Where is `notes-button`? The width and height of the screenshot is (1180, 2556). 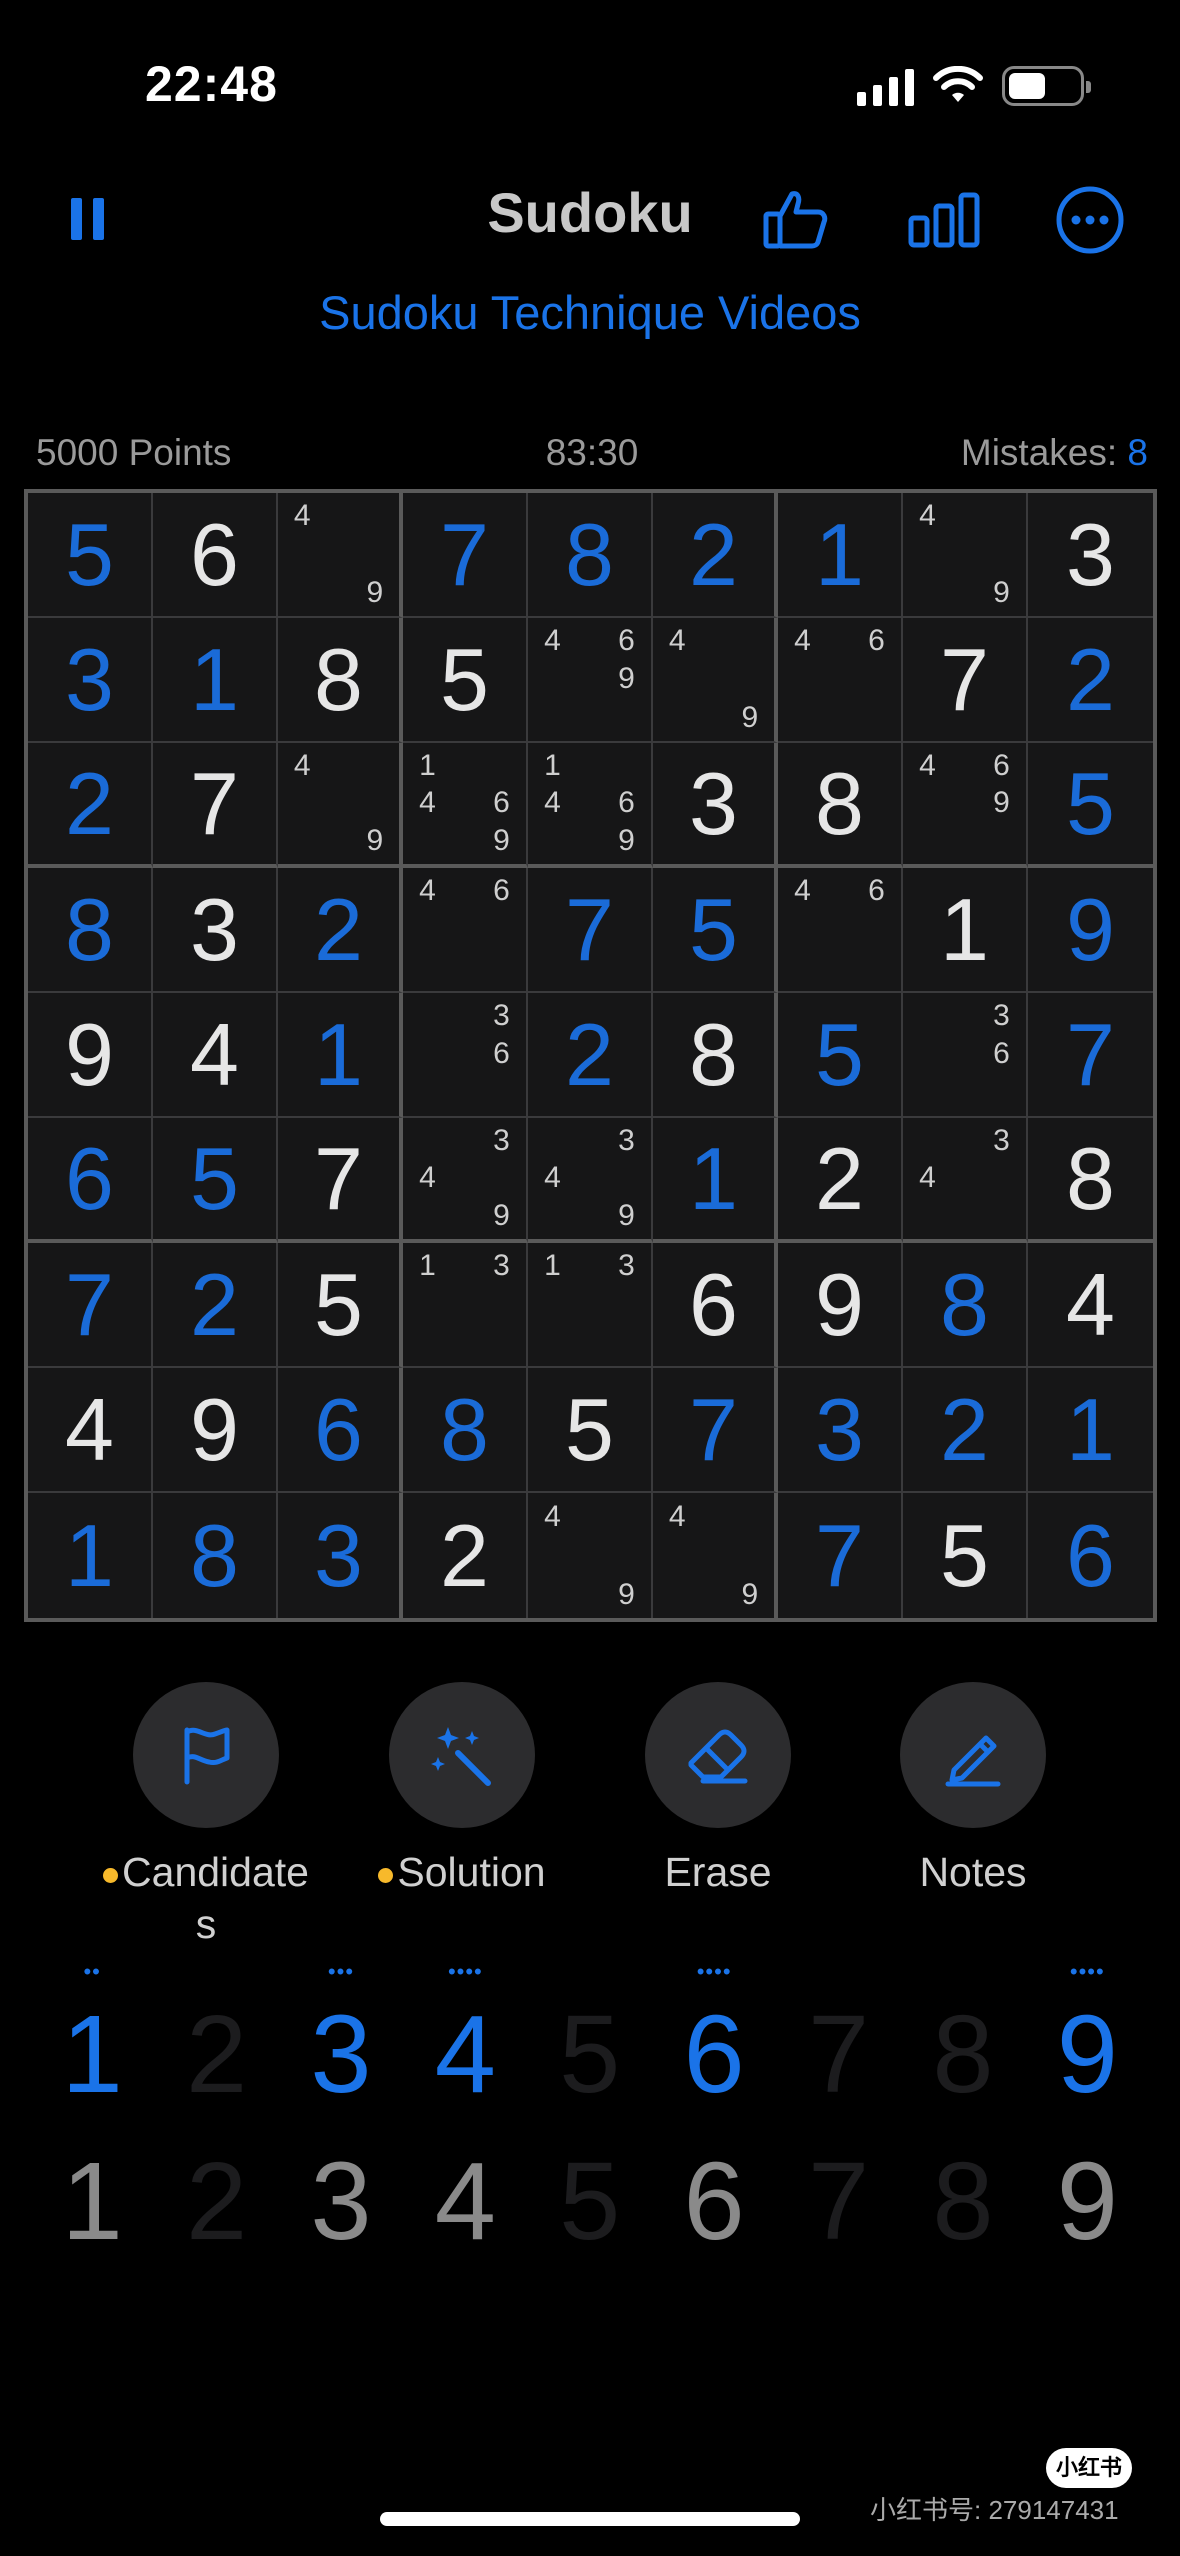 notes-button is located at coordinates (973, 1755).